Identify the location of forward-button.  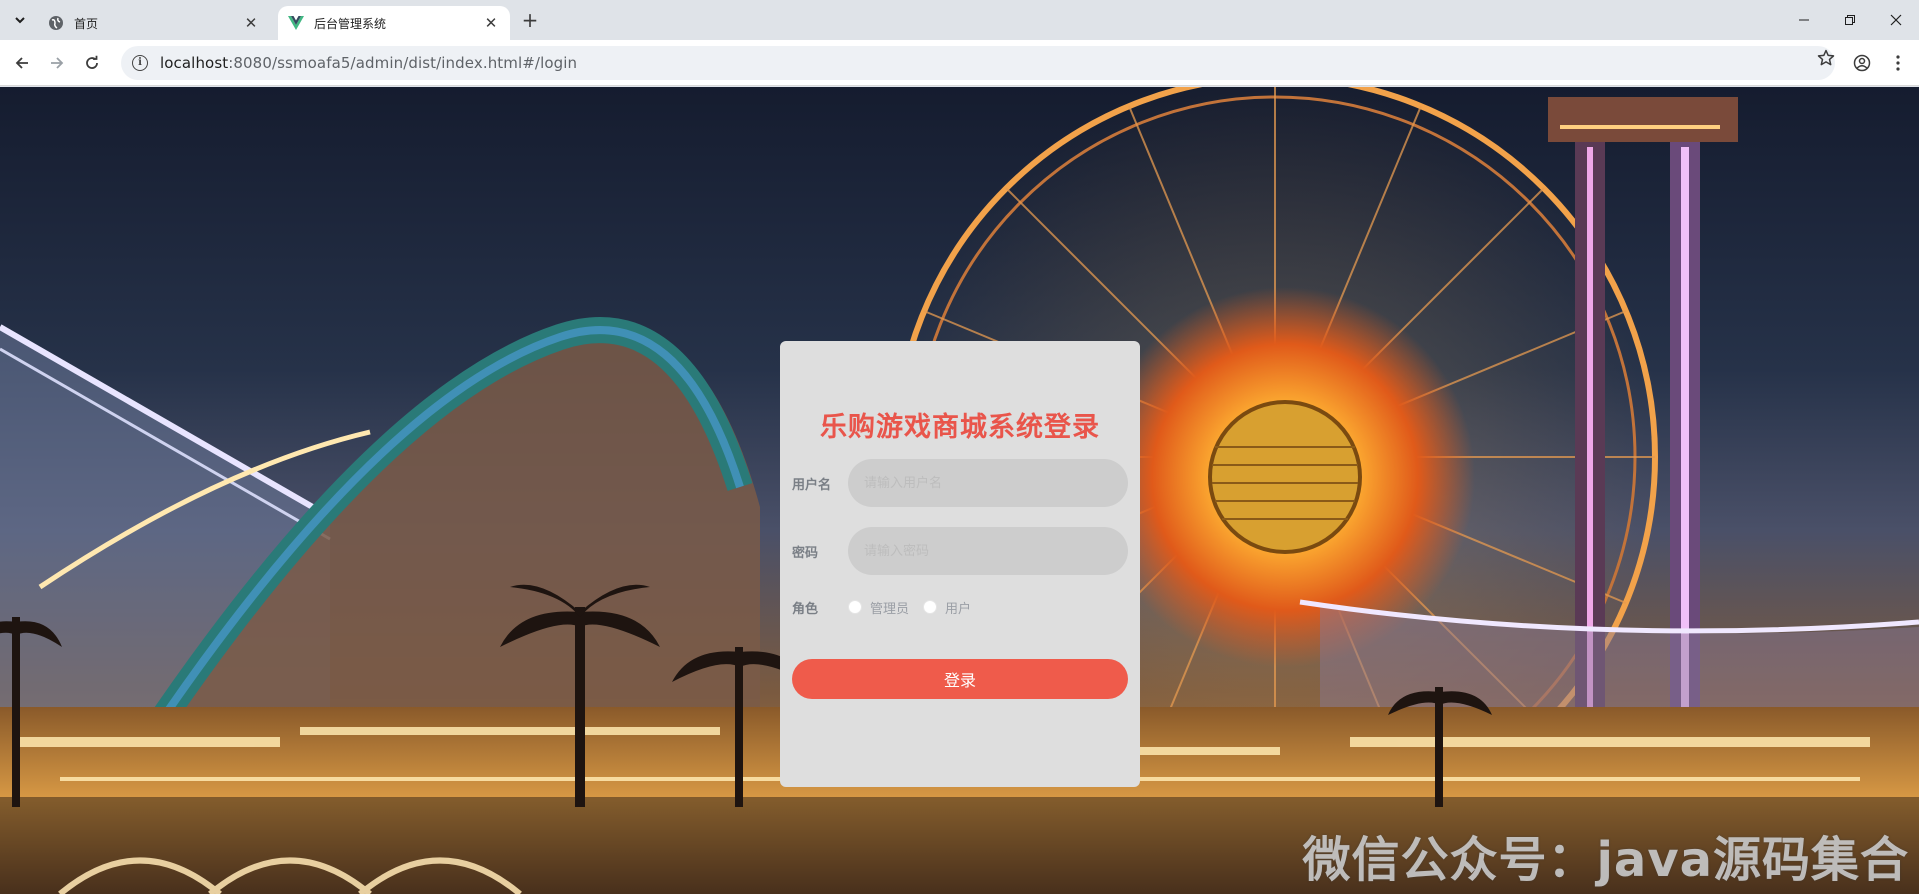
(57, 63).